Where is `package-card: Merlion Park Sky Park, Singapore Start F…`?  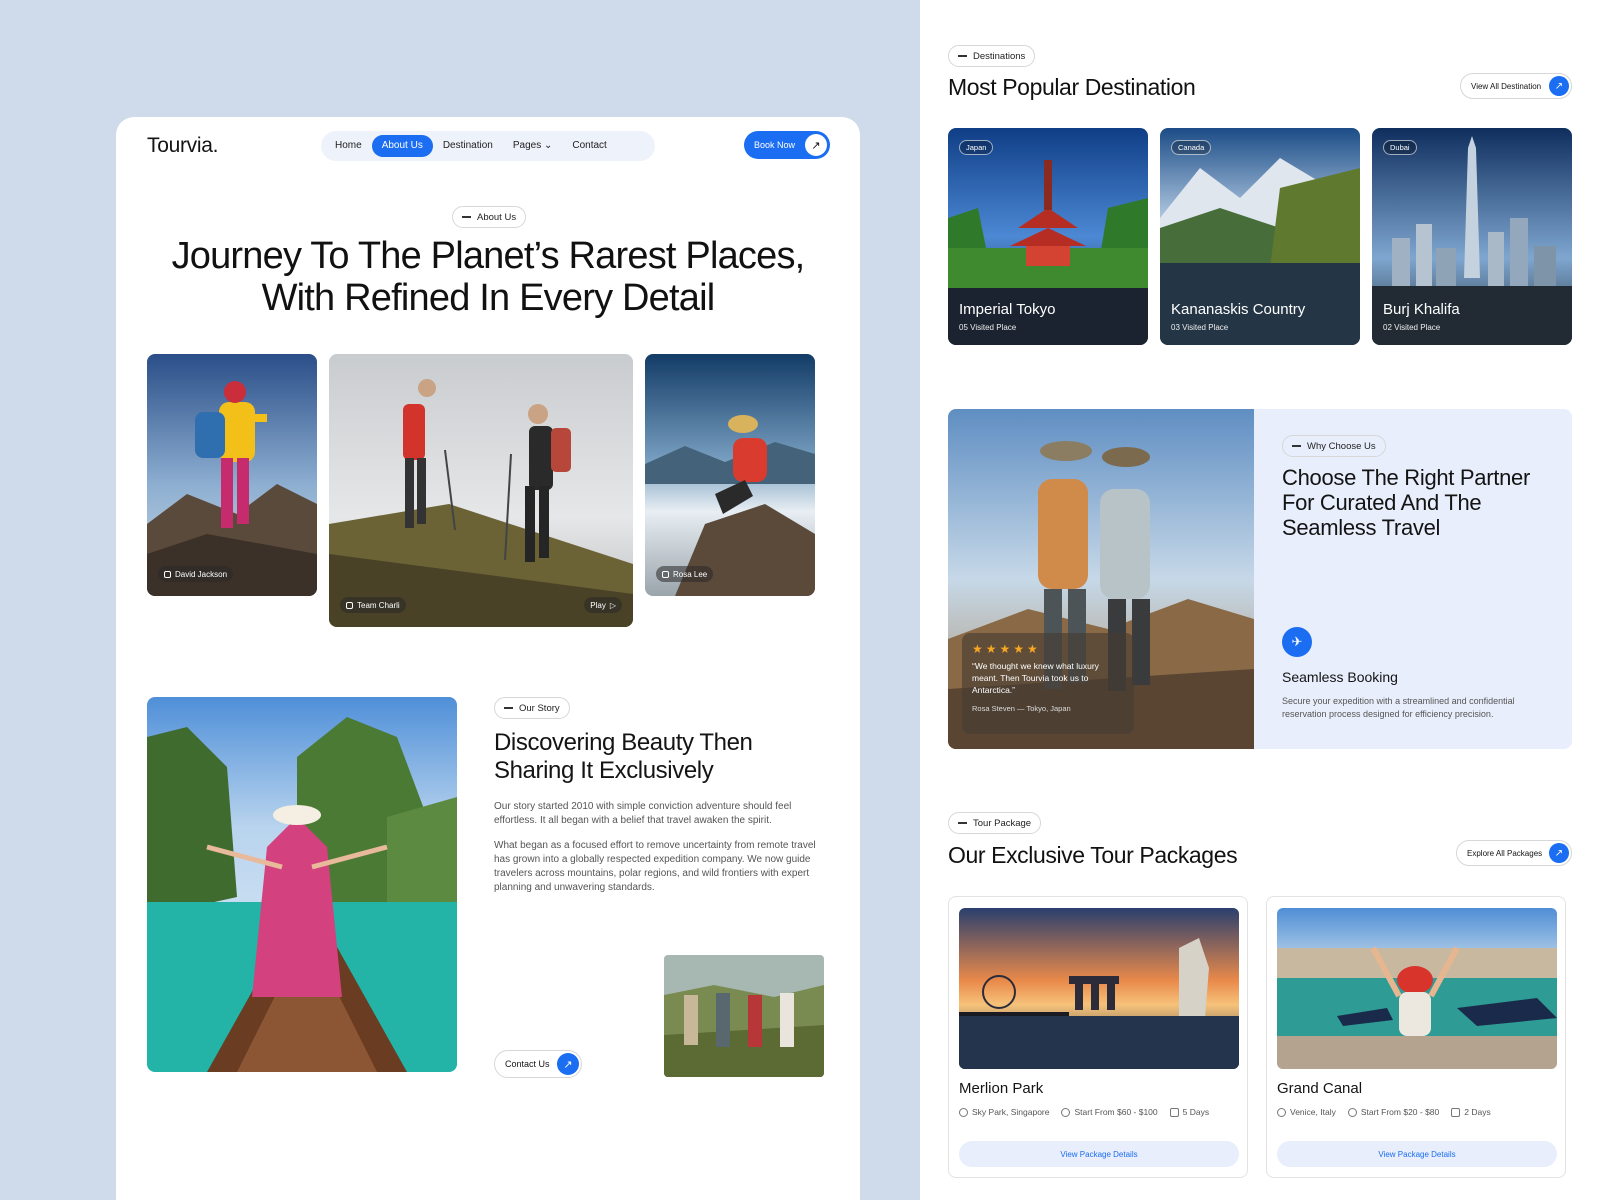
package-card: Merlion Park Sky Park, Singapore Start F… is located at coordinates (1098, 1037).